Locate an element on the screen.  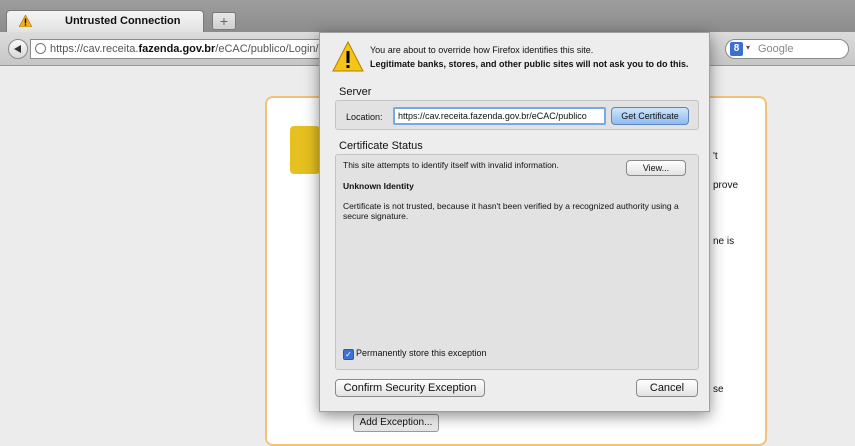
globe-icon is located at coordinates (40, 48).